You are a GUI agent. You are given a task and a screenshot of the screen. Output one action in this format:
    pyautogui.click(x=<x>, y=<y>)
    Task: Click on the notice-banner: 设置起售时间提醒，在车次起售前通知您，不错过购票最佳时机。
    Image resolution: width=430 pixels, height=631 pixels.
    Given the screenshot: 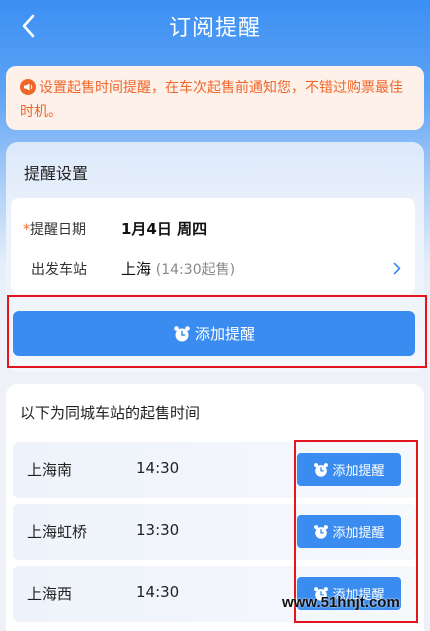 What is the action you would take?
    pyautogui.click(x=215, y=98)
    